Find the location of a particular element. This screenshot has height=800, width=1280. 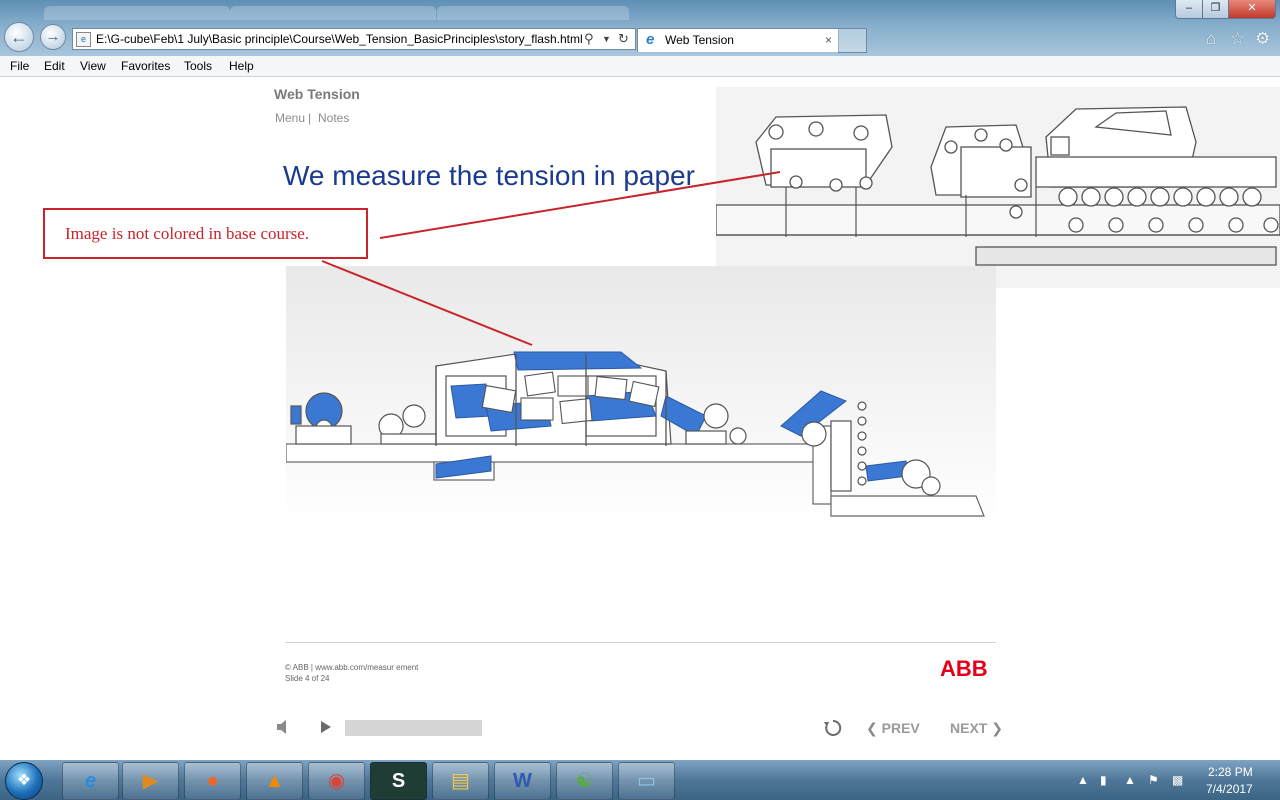

chrome-icon: ◉ is located at coordinates (336, 781).